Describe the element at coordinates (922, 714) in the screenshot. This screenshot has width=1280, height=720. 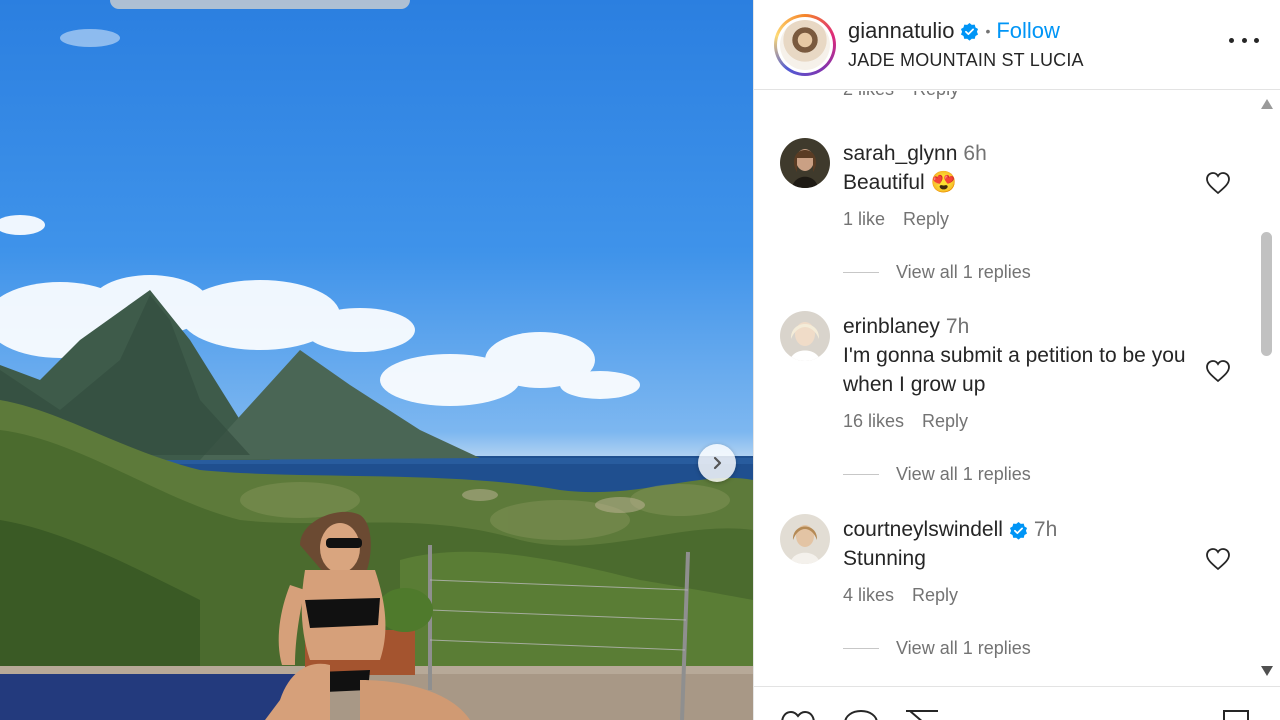
I see `share-icon` at that location.